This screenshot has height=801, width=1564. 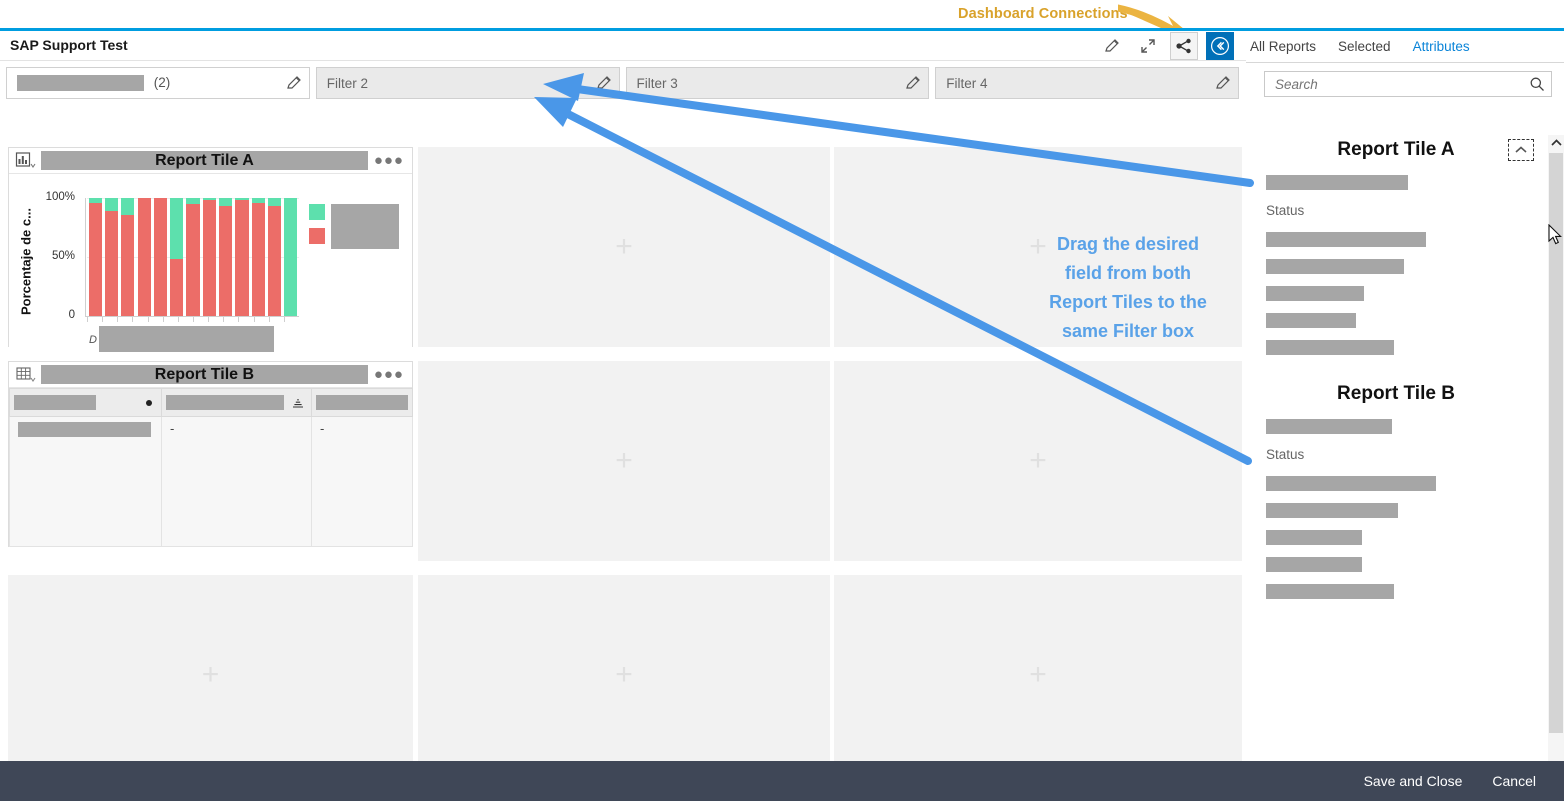 I want to click on empty-tile-r2c2: +, so click(x=624, y=461).